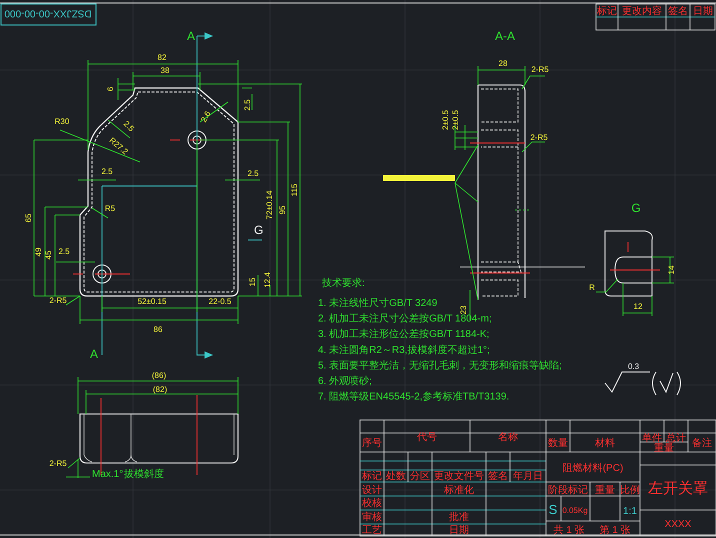  What do you see at coordinates (405, 319) in the screenshot?
I see `requirement-text: 2. 机加工未注尺寸公差按GB/T 1804-m;` at bounding box center [405, 319].